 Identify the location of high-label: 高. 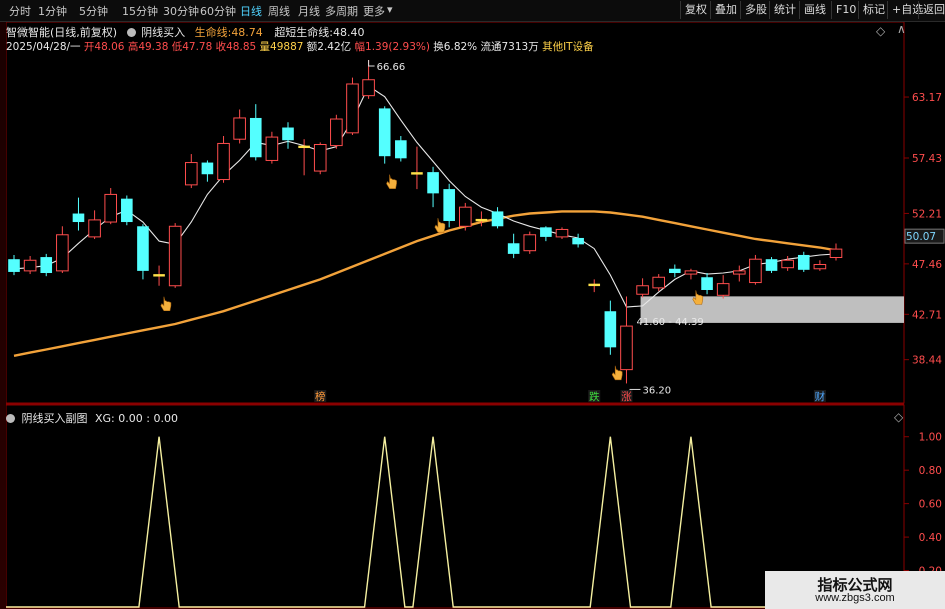
(133, 47).